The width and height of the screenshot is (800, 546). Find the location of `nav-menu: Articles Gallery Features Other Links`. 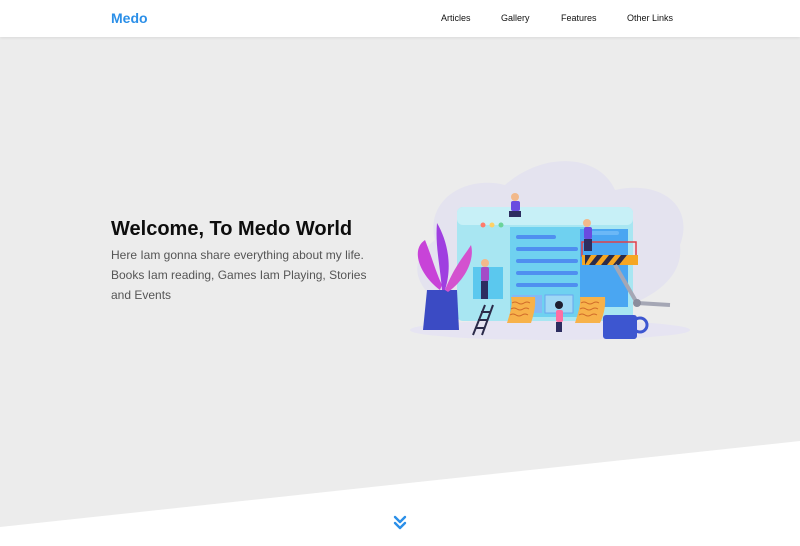

nav-menu: Articles Gallery Features Other Links is located at coordinates (400, 20).